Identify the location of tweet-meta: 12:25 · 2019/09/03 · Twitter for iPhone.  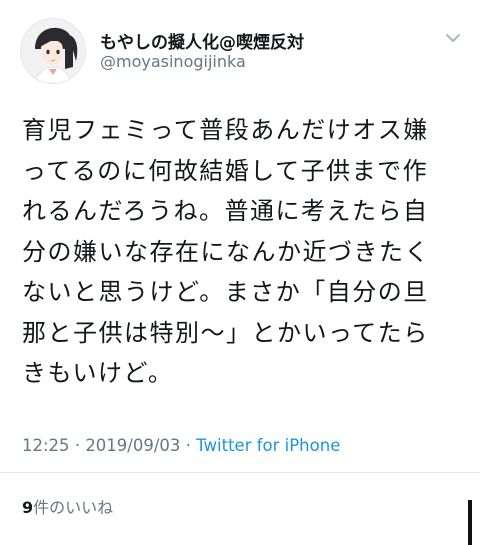
(181, 445).